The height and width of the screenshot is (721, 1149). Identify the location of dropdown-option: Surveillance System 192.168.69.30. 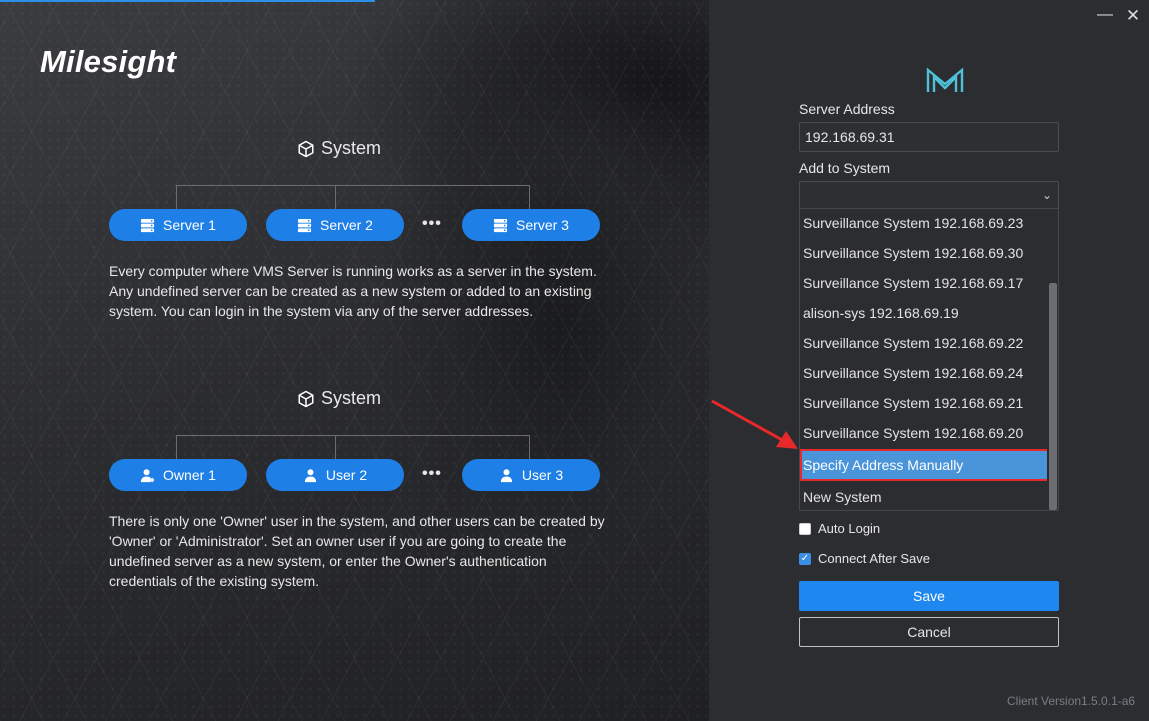
(922, 254).